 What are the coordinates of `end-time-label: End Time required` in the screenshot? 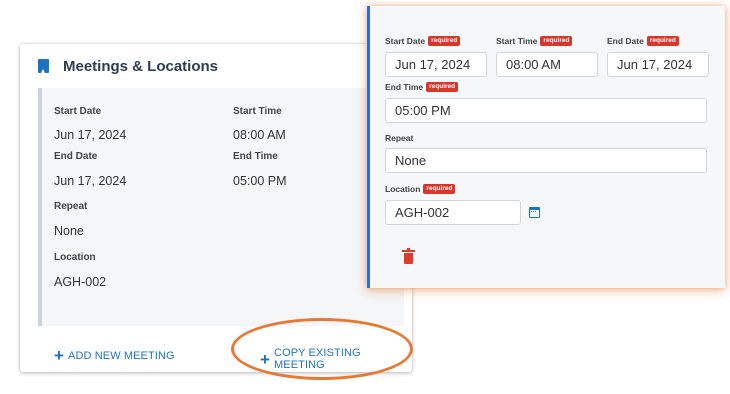 It's located at (422, 87).